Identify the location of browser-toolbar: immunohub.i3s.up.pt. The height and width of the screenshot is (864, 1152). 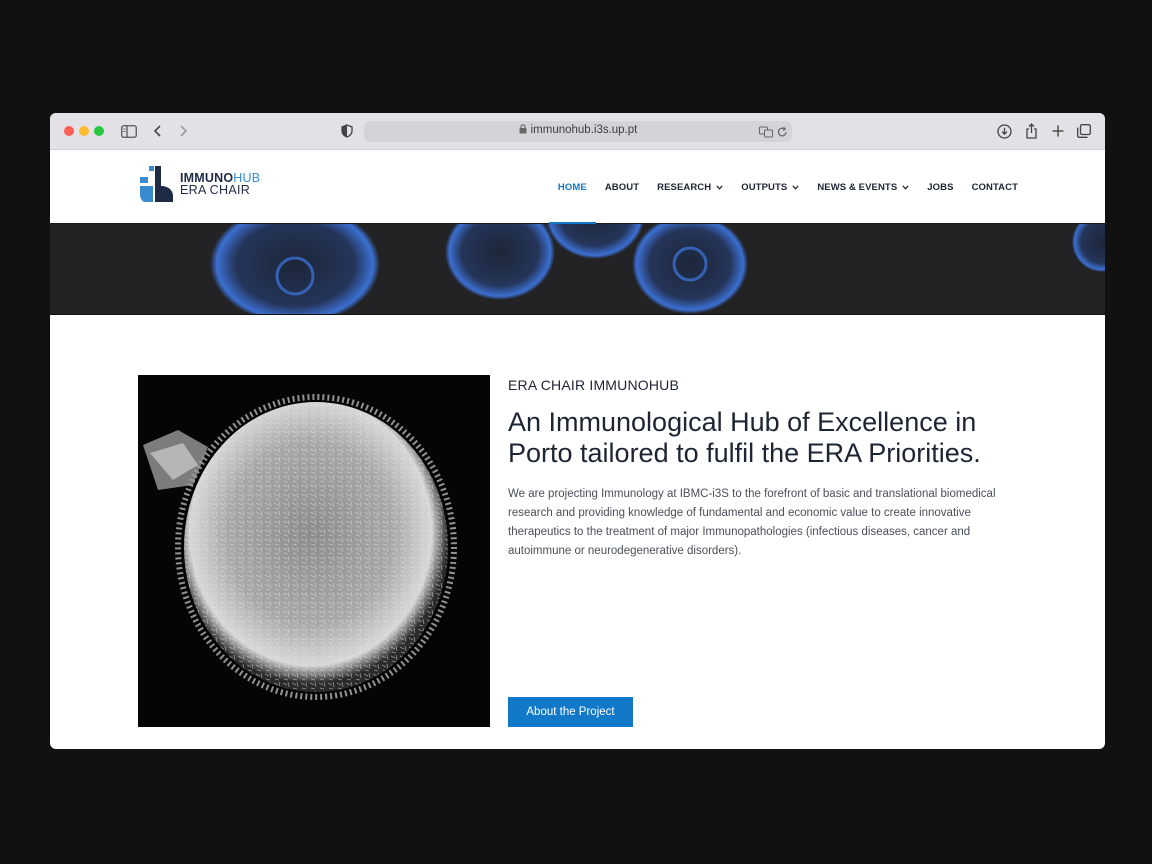
(577, 131).